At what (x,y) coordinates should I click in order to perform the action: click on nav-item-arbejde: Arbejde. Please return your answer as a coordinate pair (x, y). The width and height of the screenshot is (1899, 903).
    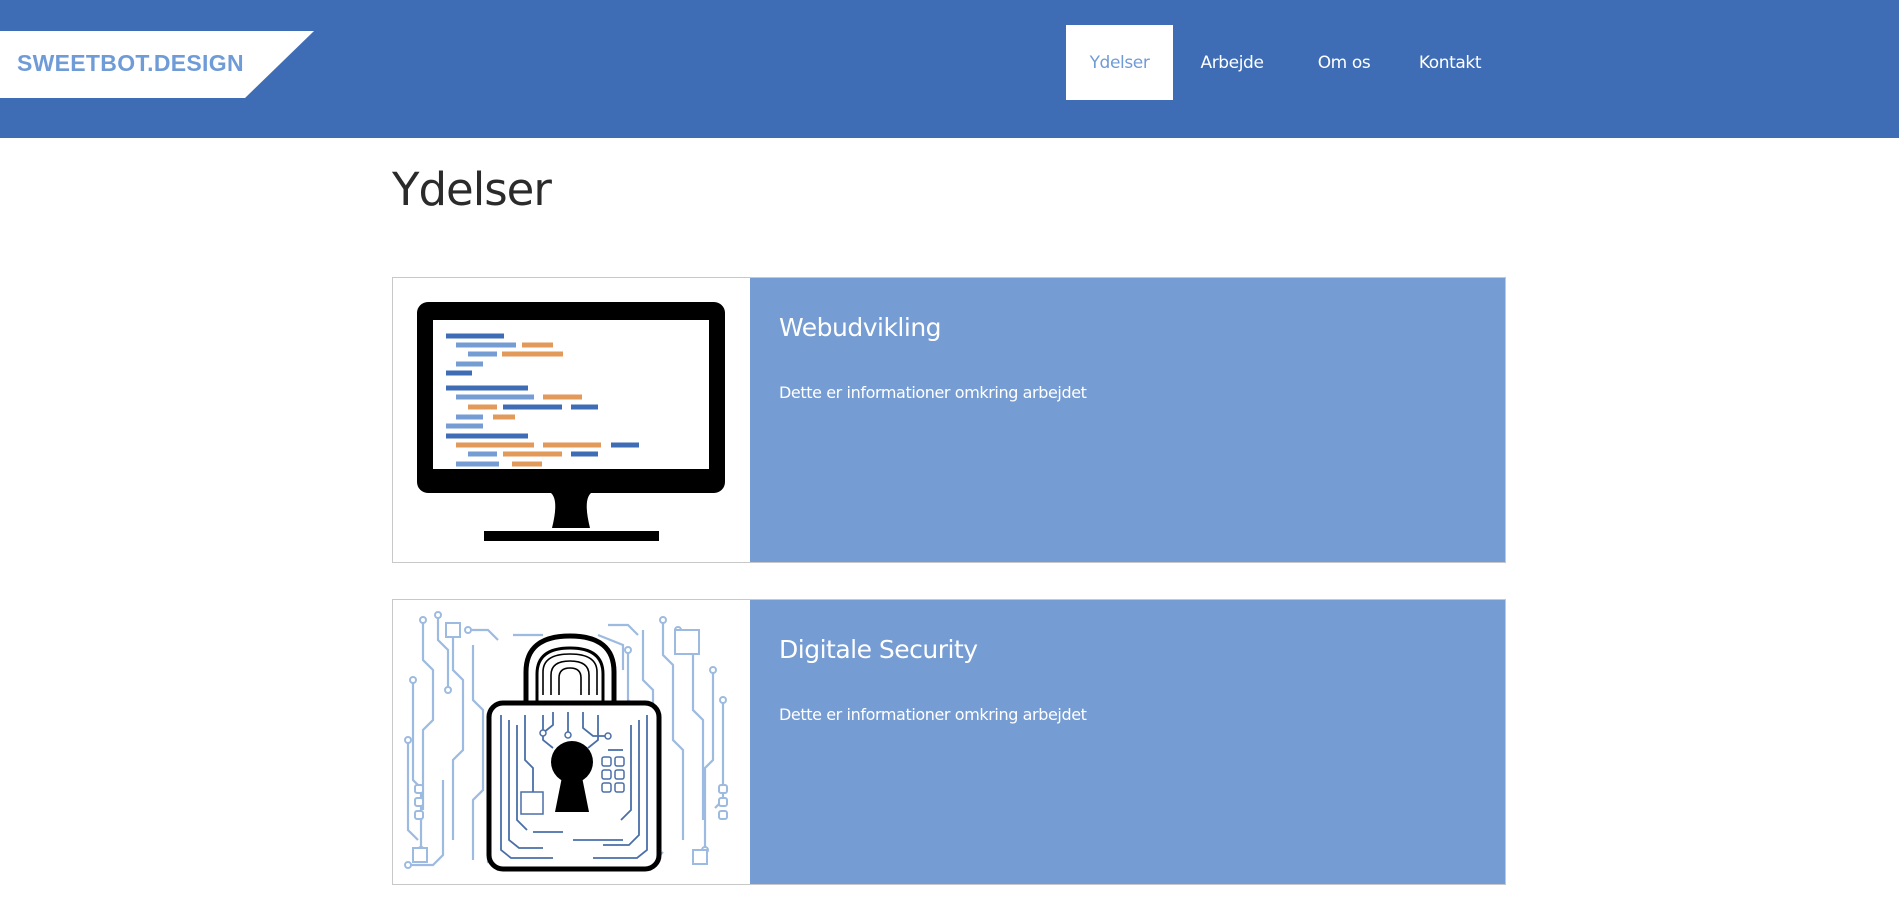
    Looking at the image, I should click on (1232, 62).